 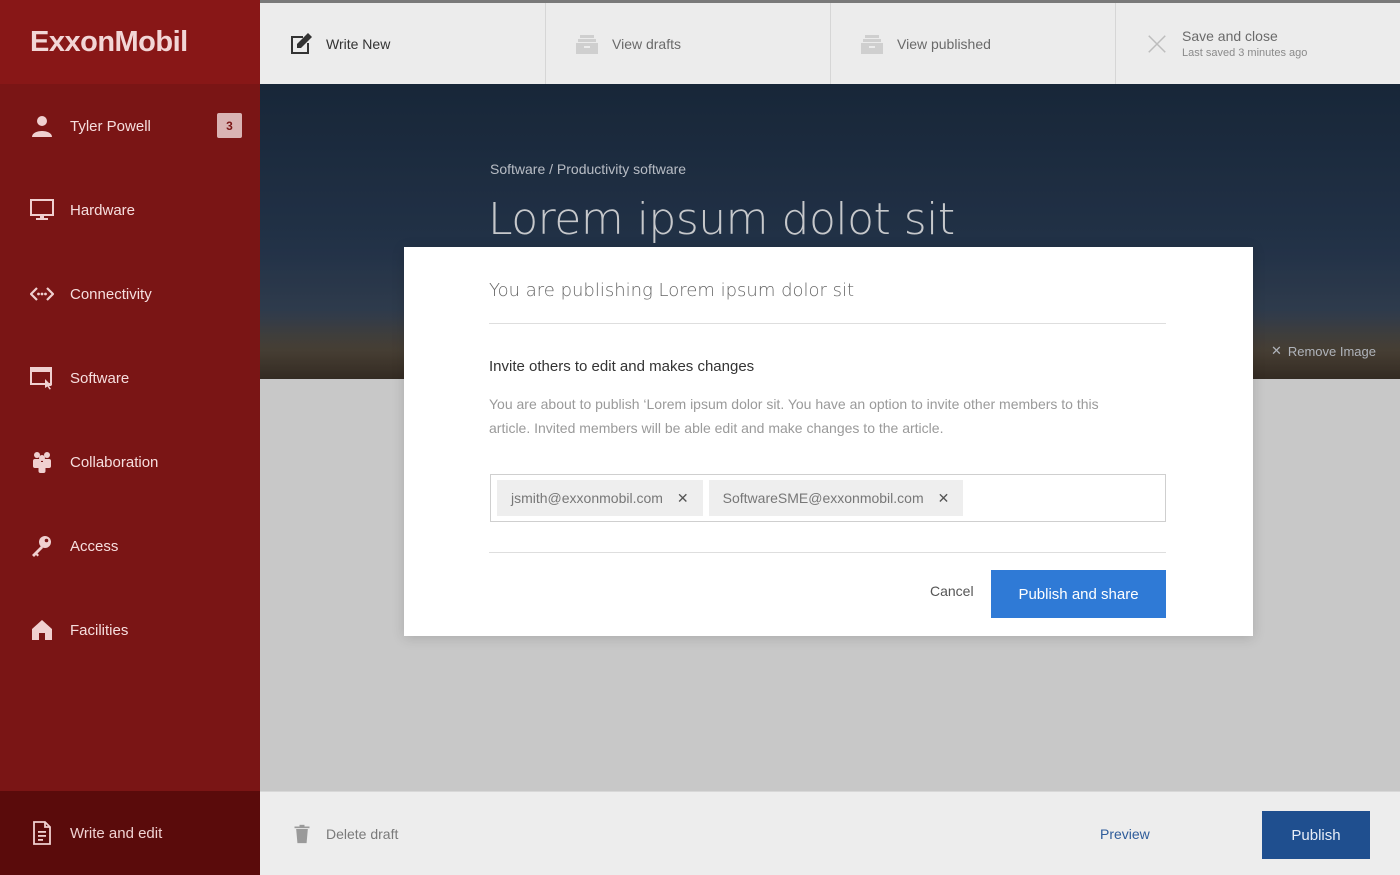 I want to click on compose-icon, so click(x=301, y=44).